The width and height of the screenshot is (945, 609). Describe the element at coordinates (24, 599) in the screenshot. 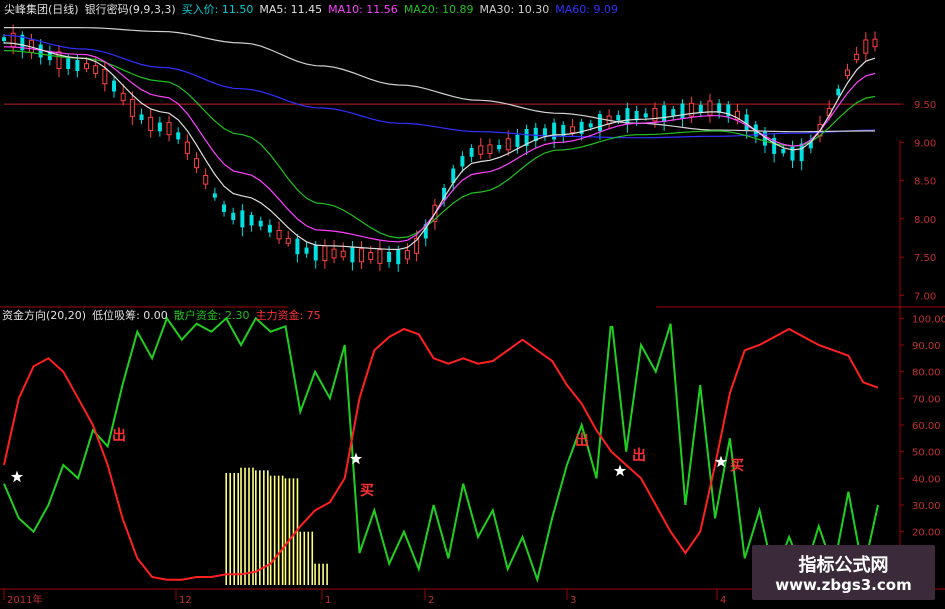

I see `x-axis-label: 2011年` at that location.